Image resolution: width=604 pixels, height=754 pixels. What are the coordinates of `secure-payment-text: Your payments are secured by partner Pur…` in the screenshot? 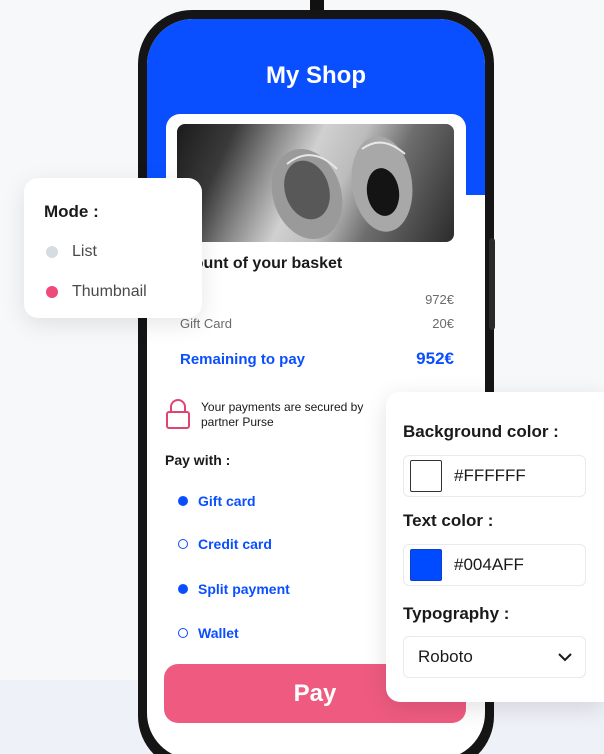 It's located at (282, 414).